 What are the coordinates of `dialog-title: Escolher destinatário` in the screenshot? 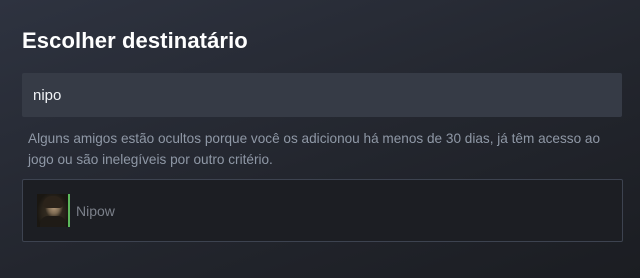 It's located at (135, 40).